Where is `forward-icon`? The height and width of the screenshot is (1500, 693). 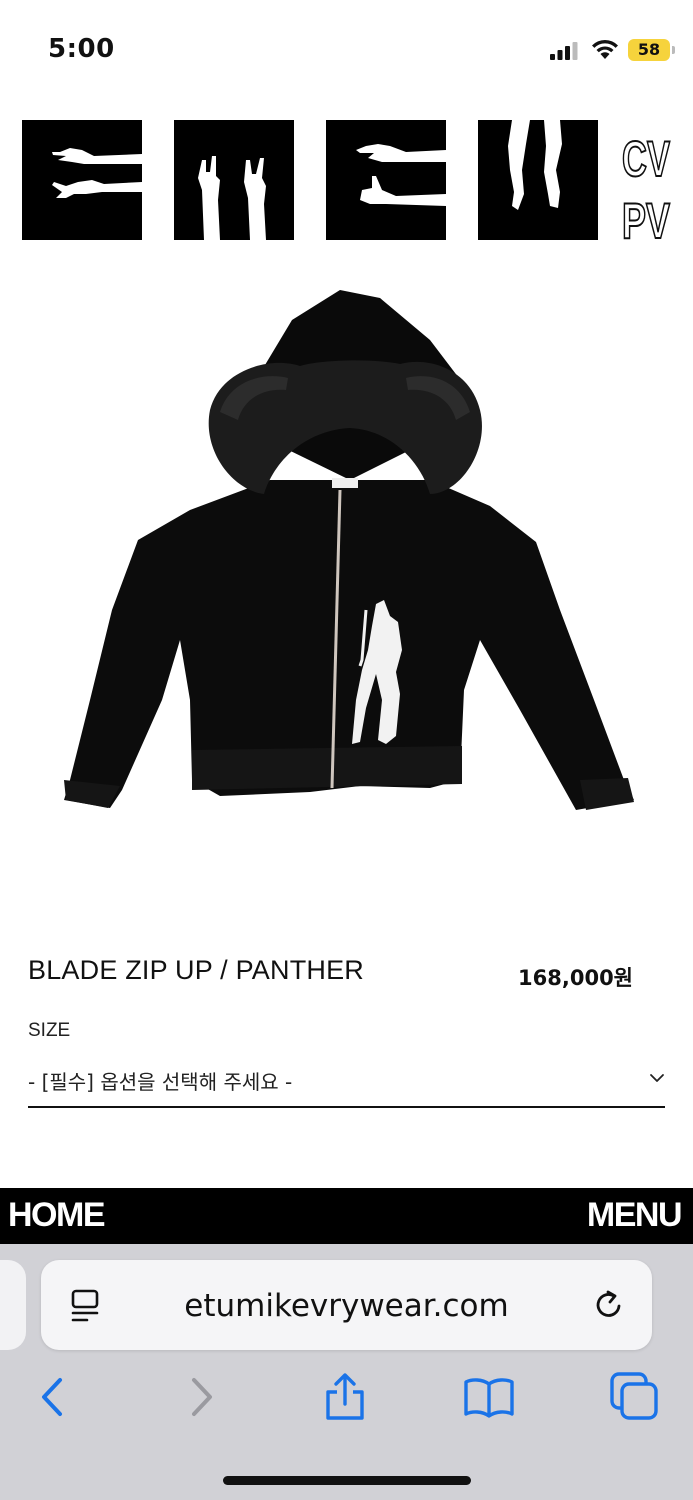 forward-icon is located at coordinates (201, 1397).